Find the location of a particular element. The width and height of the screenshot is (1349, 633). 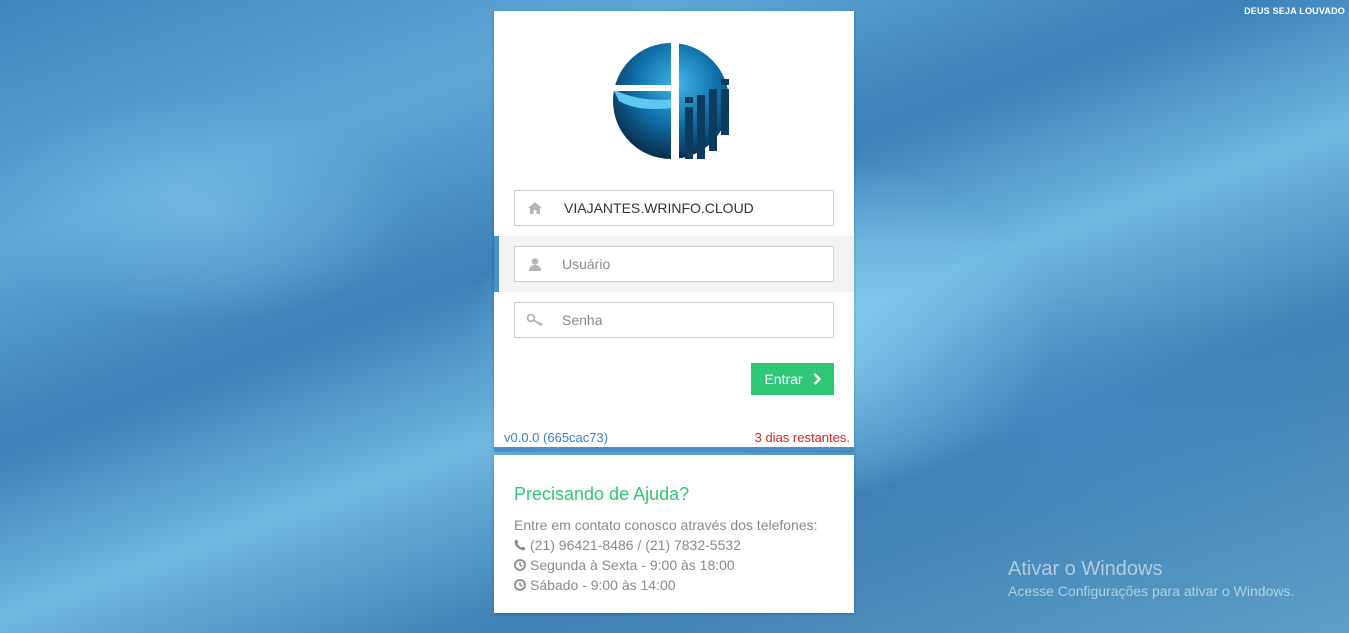

password-row is located at coordinates (674, 320).